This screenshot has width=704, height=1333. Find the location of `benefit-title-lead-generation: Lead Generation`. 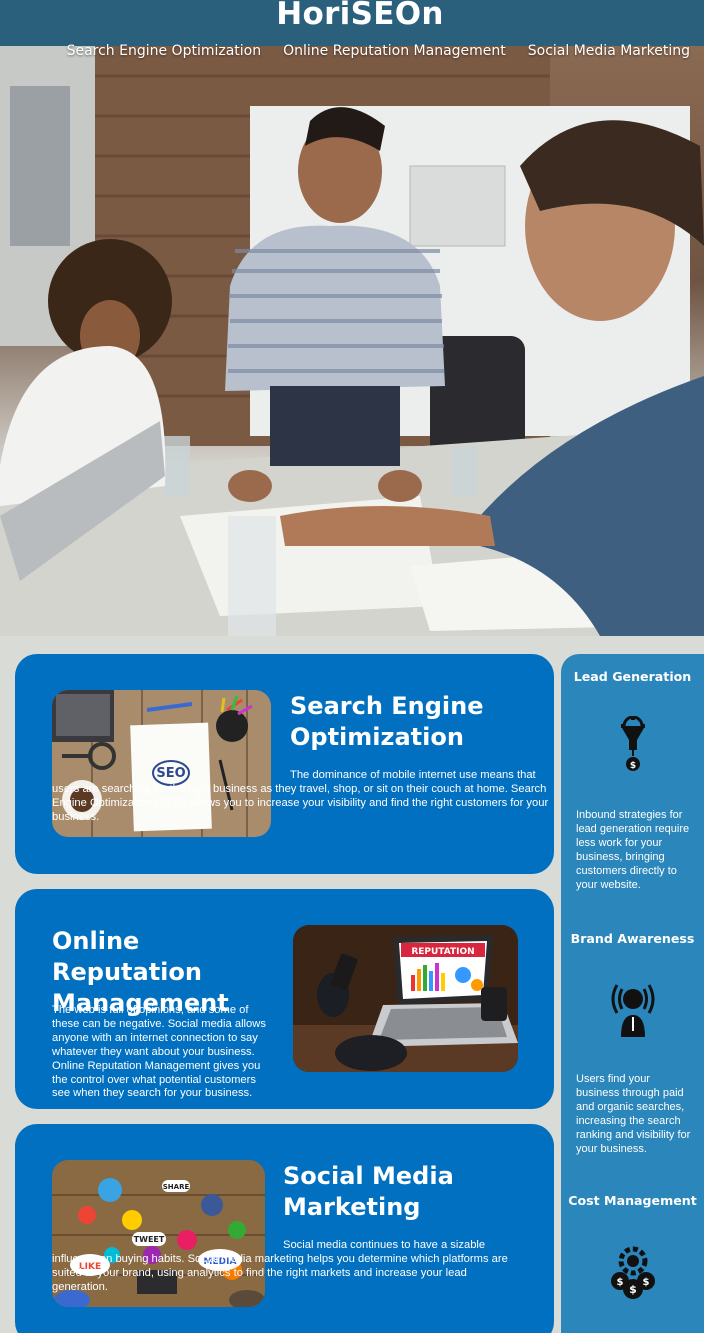

benefit-title-lead-generation: Lead Generation is located at coordinates (632, 676).